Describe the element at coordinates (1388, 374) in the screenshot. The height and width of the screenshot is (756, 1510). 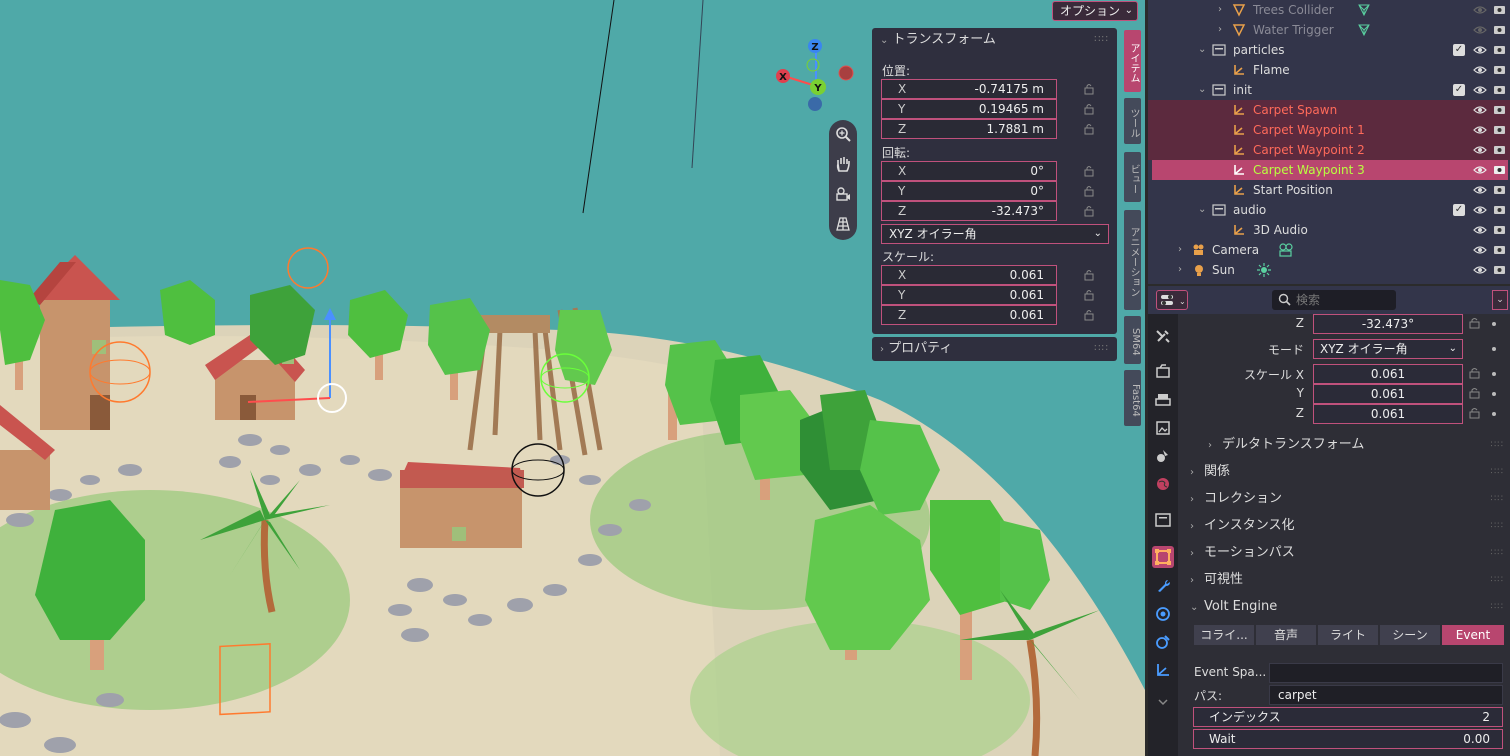
I see `scale-x-field: 0.061` at that location.